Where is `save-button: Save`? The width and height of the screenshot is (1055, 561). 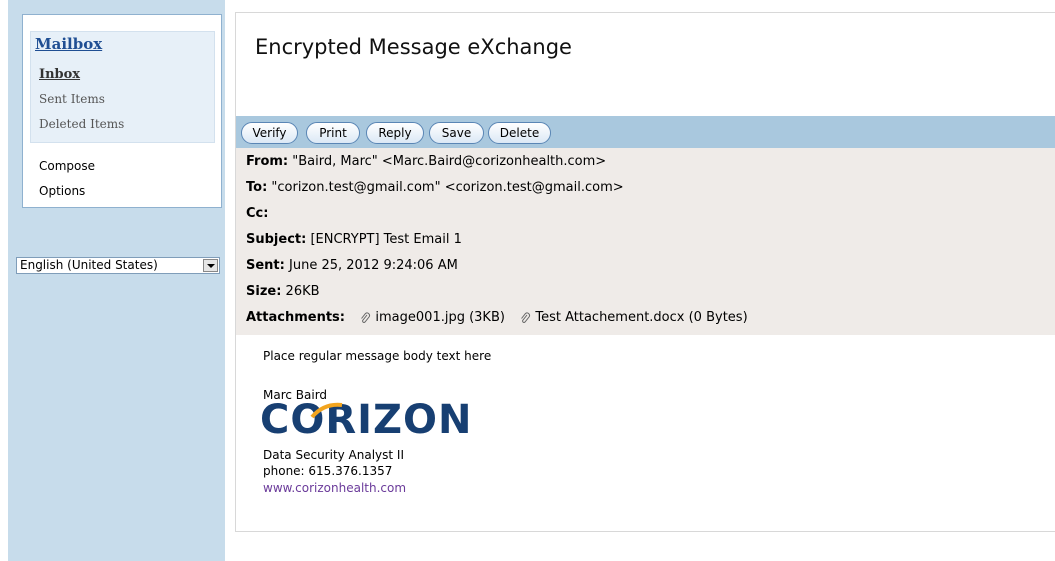
save-button: Save is located at coordinates (456, 133).